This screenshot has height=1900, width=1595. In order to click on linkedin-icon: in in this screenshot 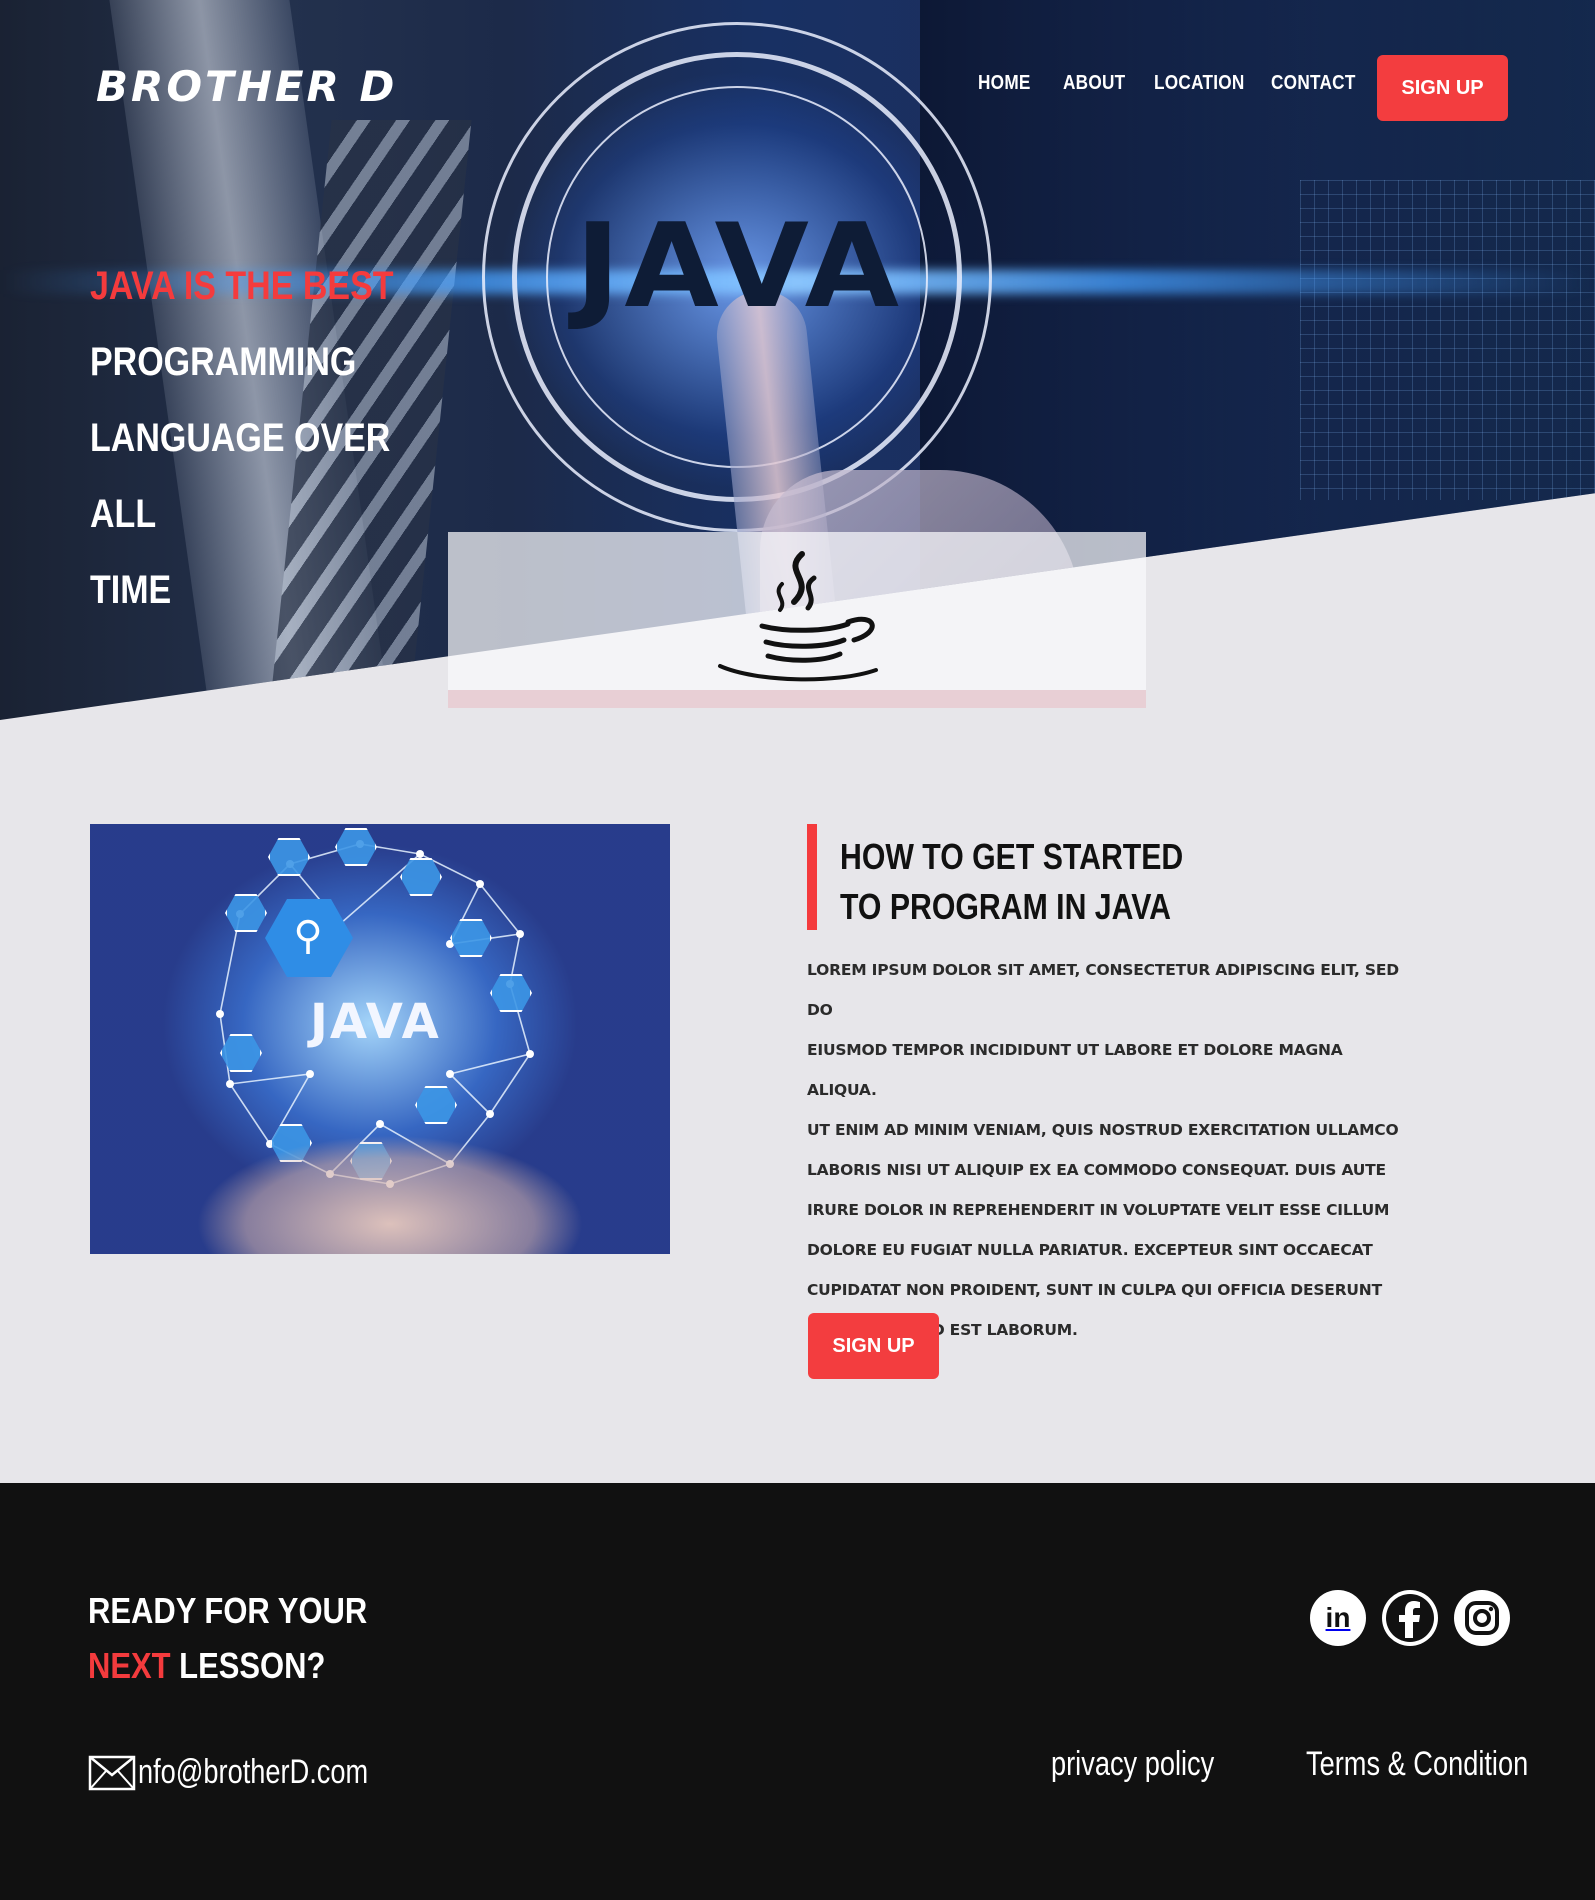, I will do `click(1338, 1618)`.